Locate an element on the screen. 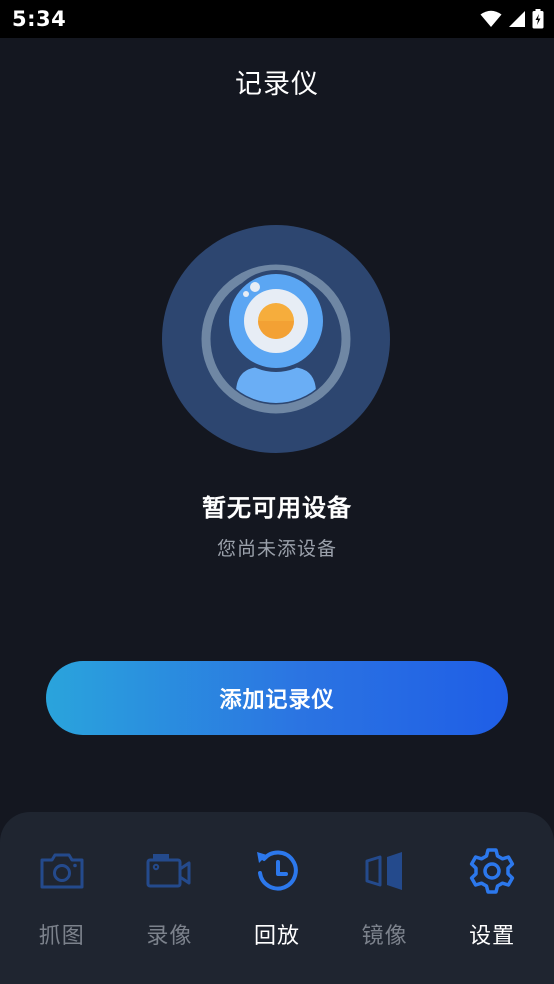  tab-mirror: 镜像 is located at coordinates (385, 898).